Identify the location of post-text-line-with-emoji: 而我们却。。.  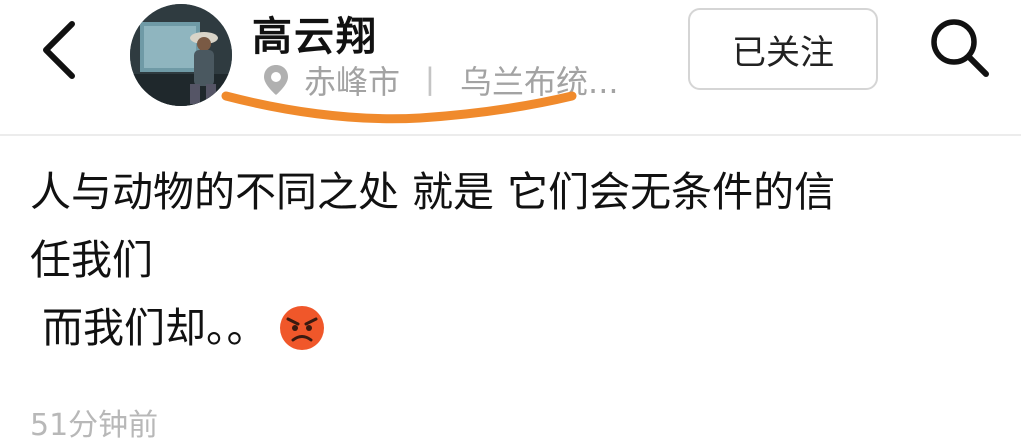
(517, 328).